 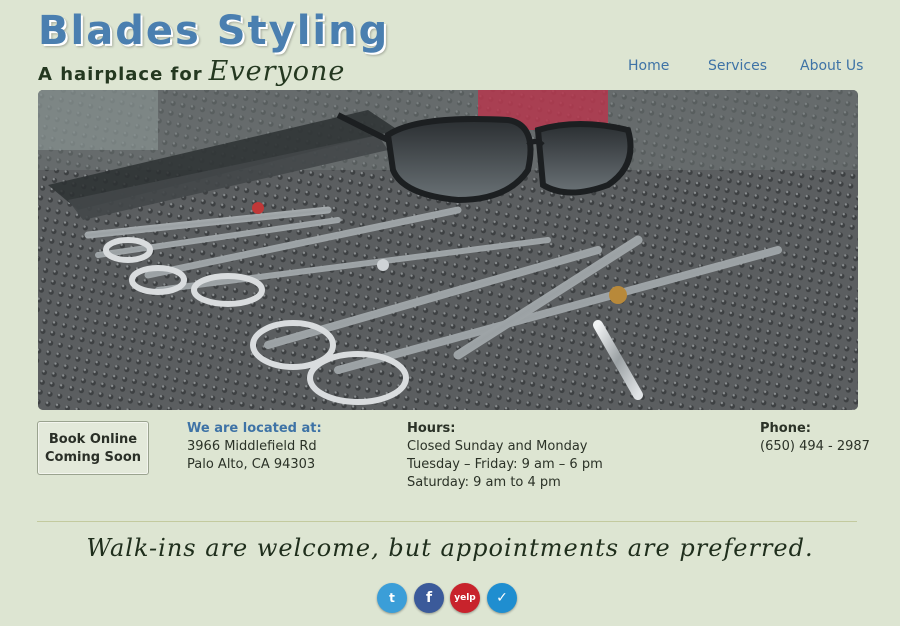 What do you see at coordinates (815, 447) in the screenshot?
I see `phone-number: (650) 494 - 2987` at bounding box center [815, 447].